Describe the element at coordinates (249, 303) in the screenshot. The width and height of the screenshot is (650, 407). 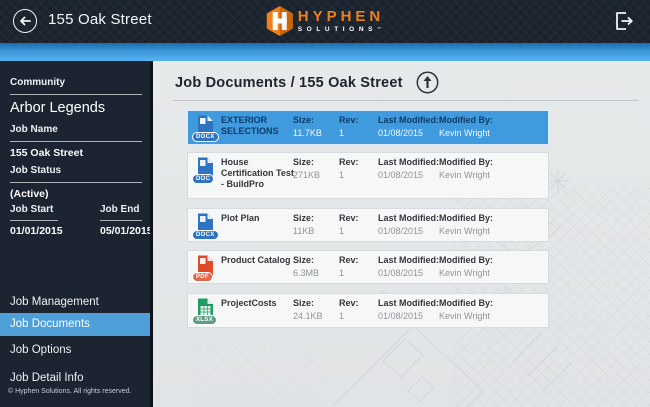
I see `document-name: ProjectCosts` at that location.